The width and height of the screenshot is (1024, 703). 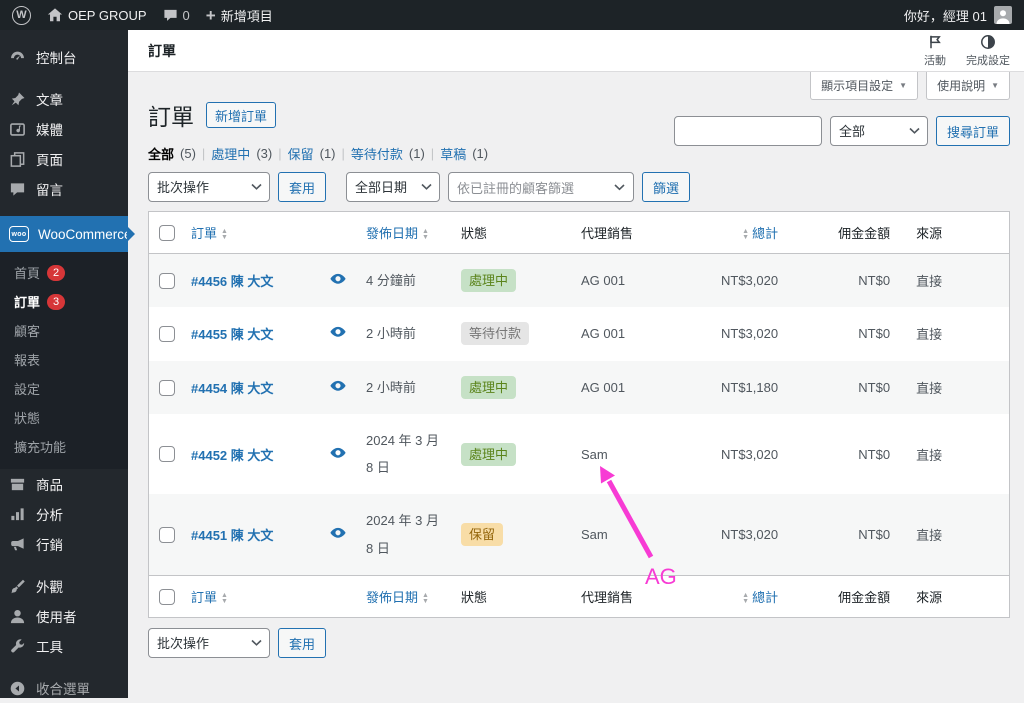 I want to click on wordpress-menu: W, so click(x=21, y=15).